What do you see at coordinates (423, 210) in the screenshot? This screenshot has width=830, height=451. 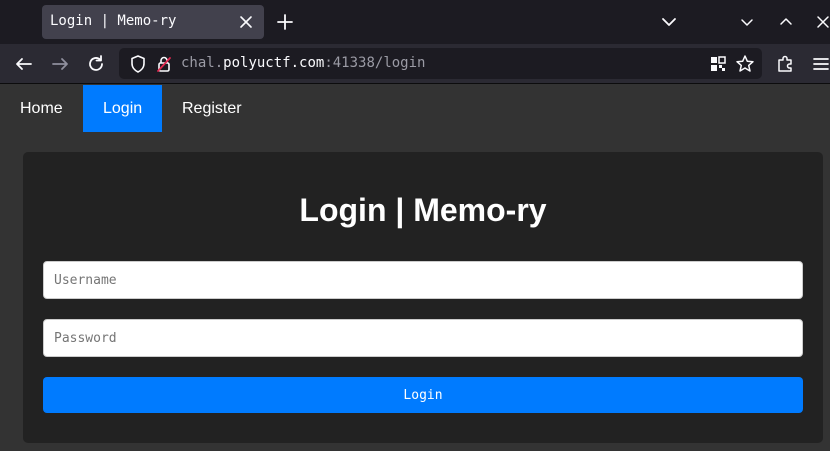 I see `page-title: Login | Memo-ry` at bounding box center [423, 210].